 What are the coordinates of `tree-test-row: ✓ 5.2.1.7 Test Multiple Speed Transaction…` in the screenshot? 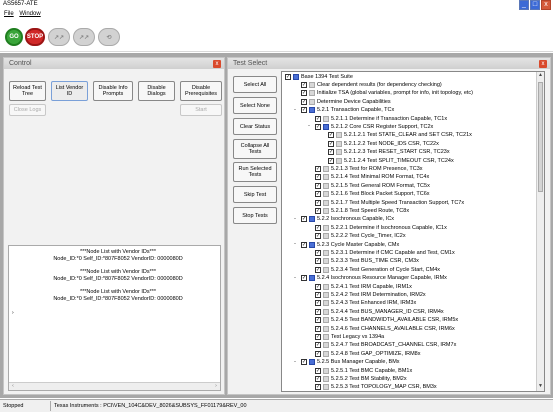 It's located at (389, 202).